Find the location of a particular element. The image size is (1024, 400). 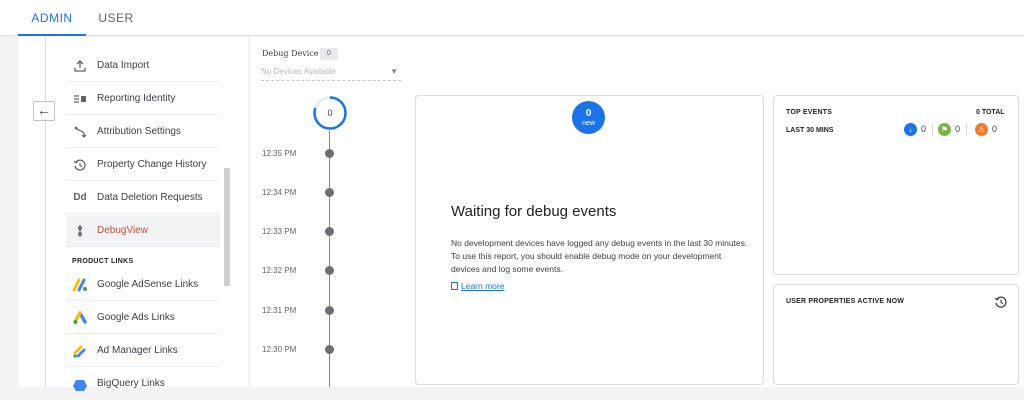

top-tab-bar: ADMIN USER is located at coordinates (512, 18).